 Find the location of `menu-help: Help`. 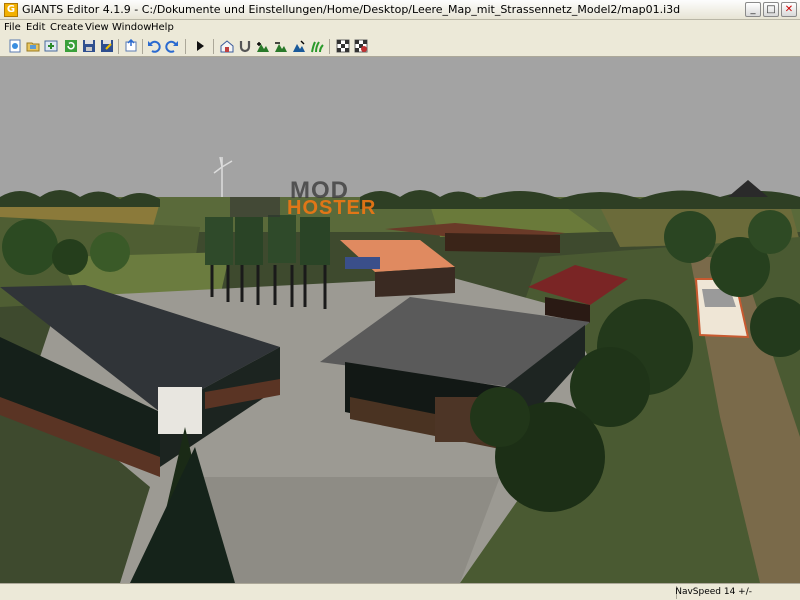

menu-help: Help is located at coordinates (162, 27).